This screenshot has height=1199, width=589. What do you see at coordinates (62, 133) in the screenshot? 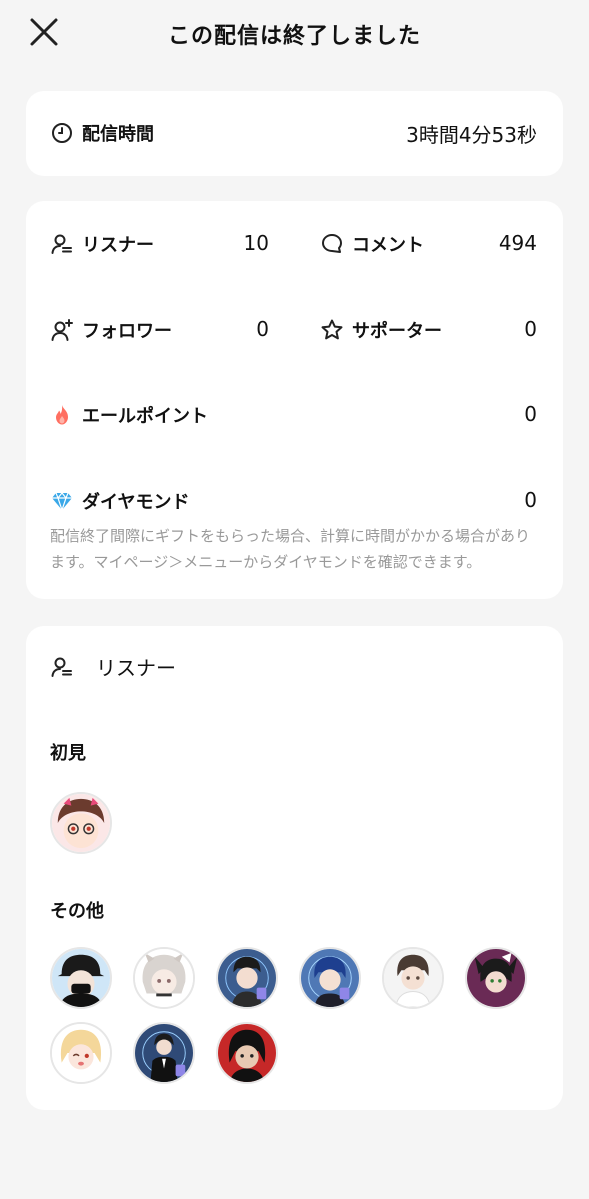
I see `clock-icon` at bounding box center [62, 133].